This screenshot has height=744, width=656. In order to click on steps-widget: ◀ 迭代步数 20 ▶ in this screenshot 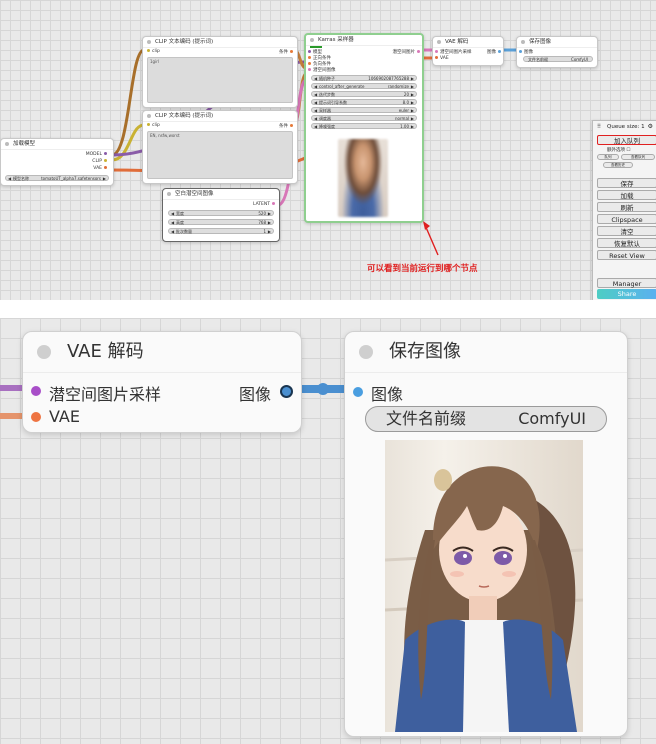, I will do `click(364, 94)`.